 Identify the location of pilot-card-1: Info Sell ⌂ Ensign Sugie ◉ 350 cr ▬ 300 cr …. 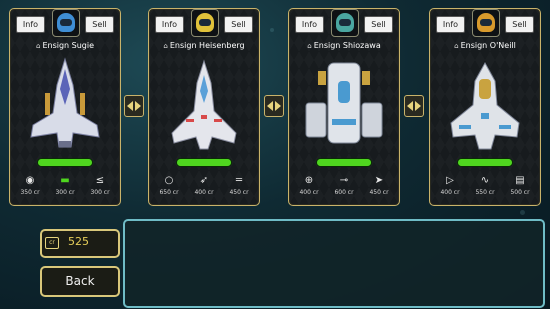
(65, 107).